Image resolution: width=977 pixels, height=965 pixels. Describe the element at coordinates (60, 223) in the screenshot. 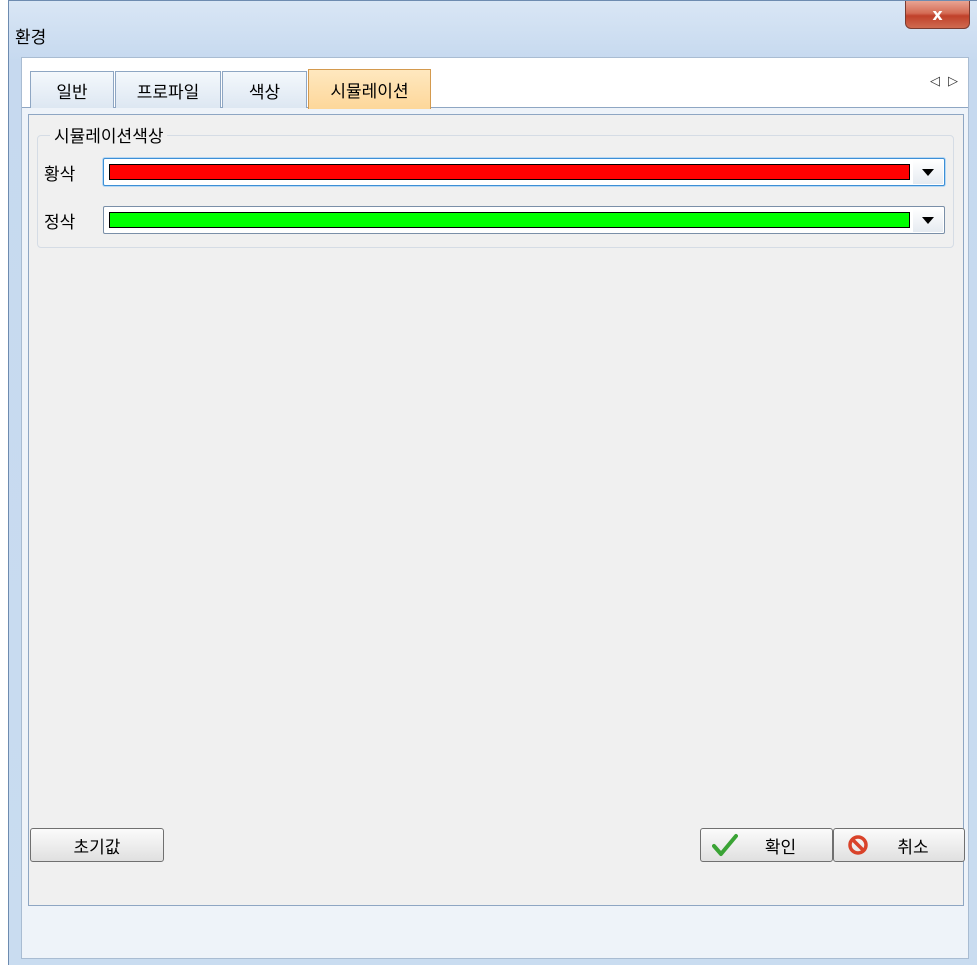

I see `finishing-label: 정삭` at that location.